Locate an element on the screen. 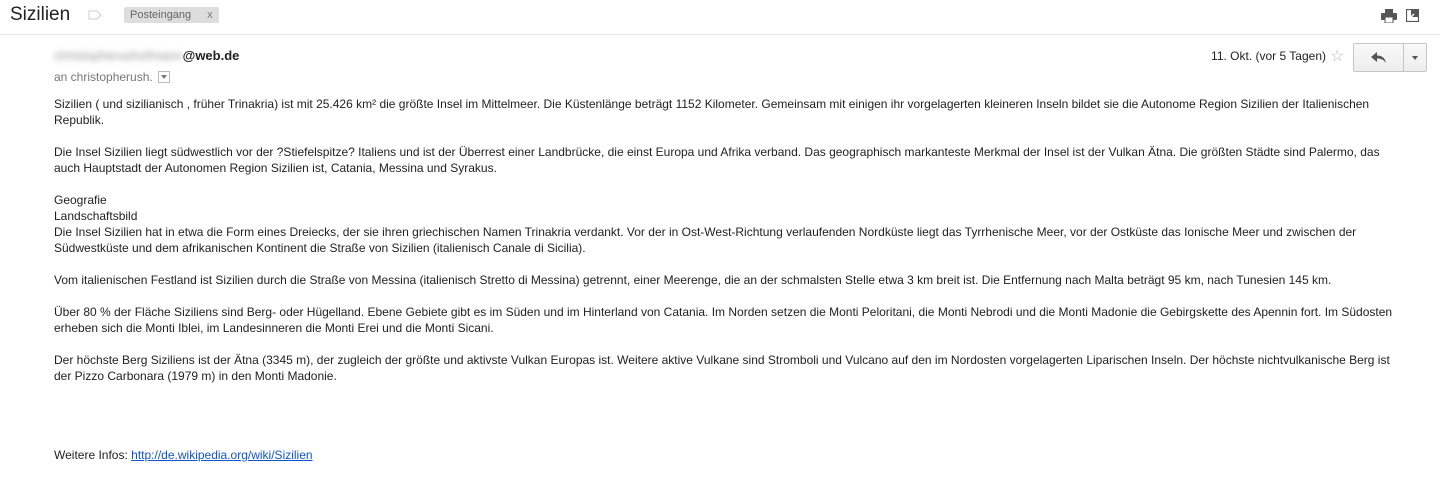 The image size is (1440, 486). message-subject: Sizilien is located at coordinates (40, 14).